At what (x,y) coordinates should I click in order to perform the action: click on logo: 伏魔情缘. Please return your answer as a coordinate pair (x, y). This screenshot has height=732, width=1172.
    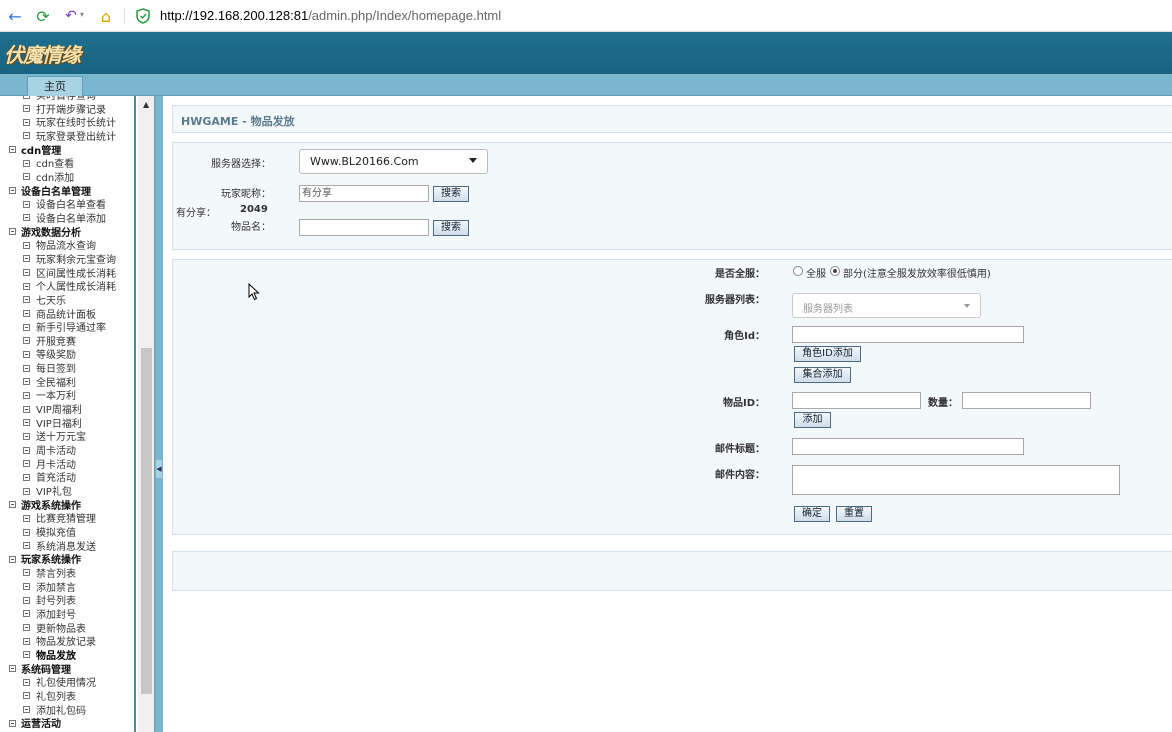
    Looking at the image, I should click on (42, 55).